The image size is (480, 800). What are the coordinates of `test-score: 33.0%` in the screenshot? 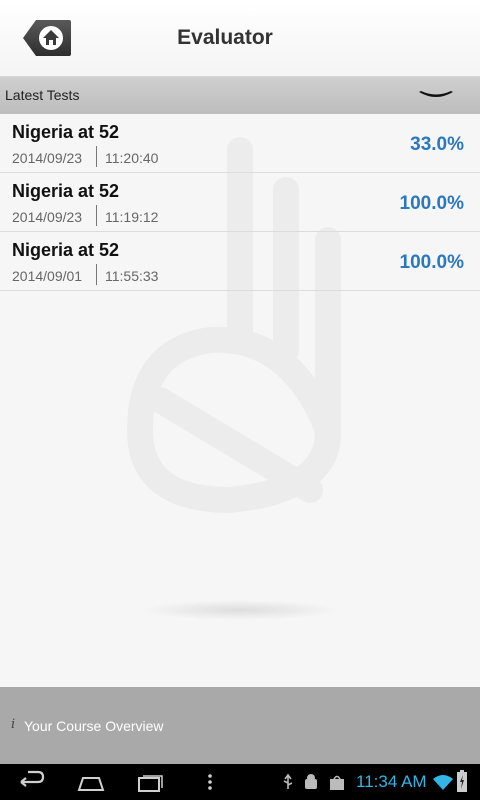 It's located at (437, 144).